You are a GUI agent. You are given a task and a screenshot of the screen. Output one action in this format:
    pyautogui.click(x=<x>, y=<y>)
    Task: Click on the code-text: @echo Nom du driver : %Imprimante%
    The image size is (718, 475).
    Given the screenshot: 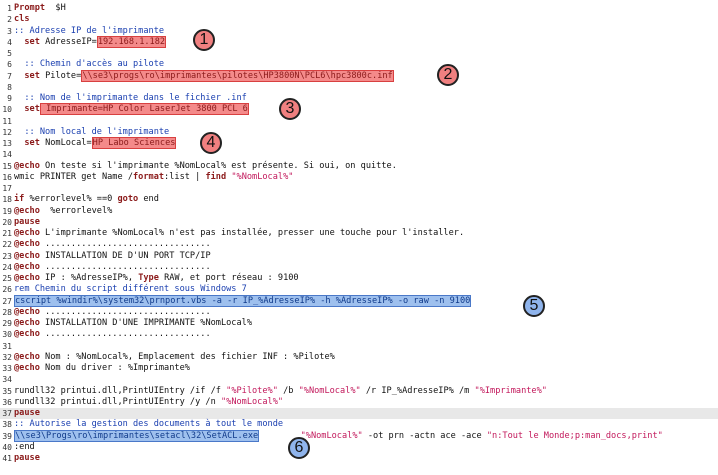 What is the action you would take?
    pyautogui.click(x=102, y=368)
    